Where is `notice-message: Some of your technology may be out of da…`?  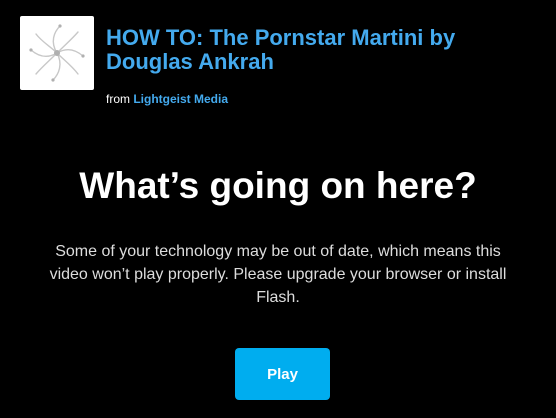 notice-message: Some of your technology may be out of da… is located at coordinates (278, 274).